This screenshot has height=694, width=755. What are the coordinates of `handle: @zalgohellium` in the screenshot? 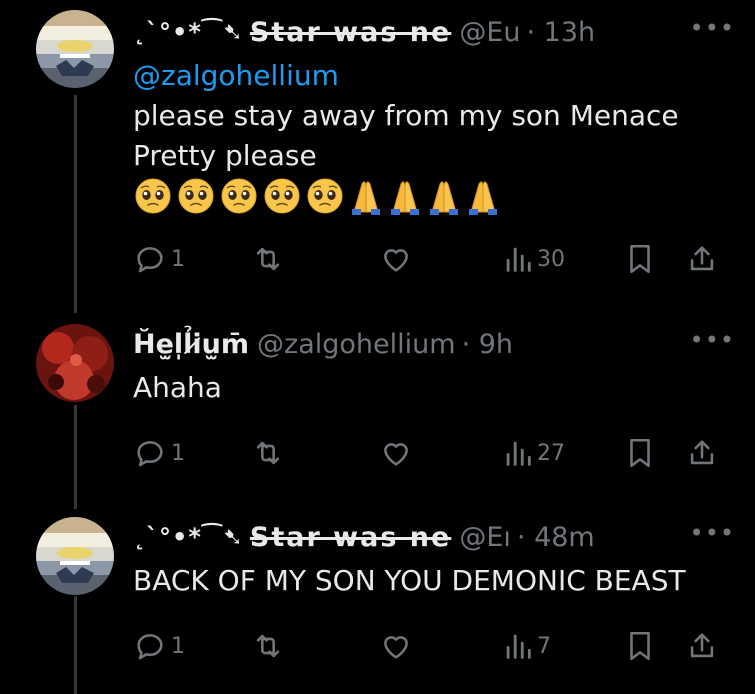 It's located at (356, 344).